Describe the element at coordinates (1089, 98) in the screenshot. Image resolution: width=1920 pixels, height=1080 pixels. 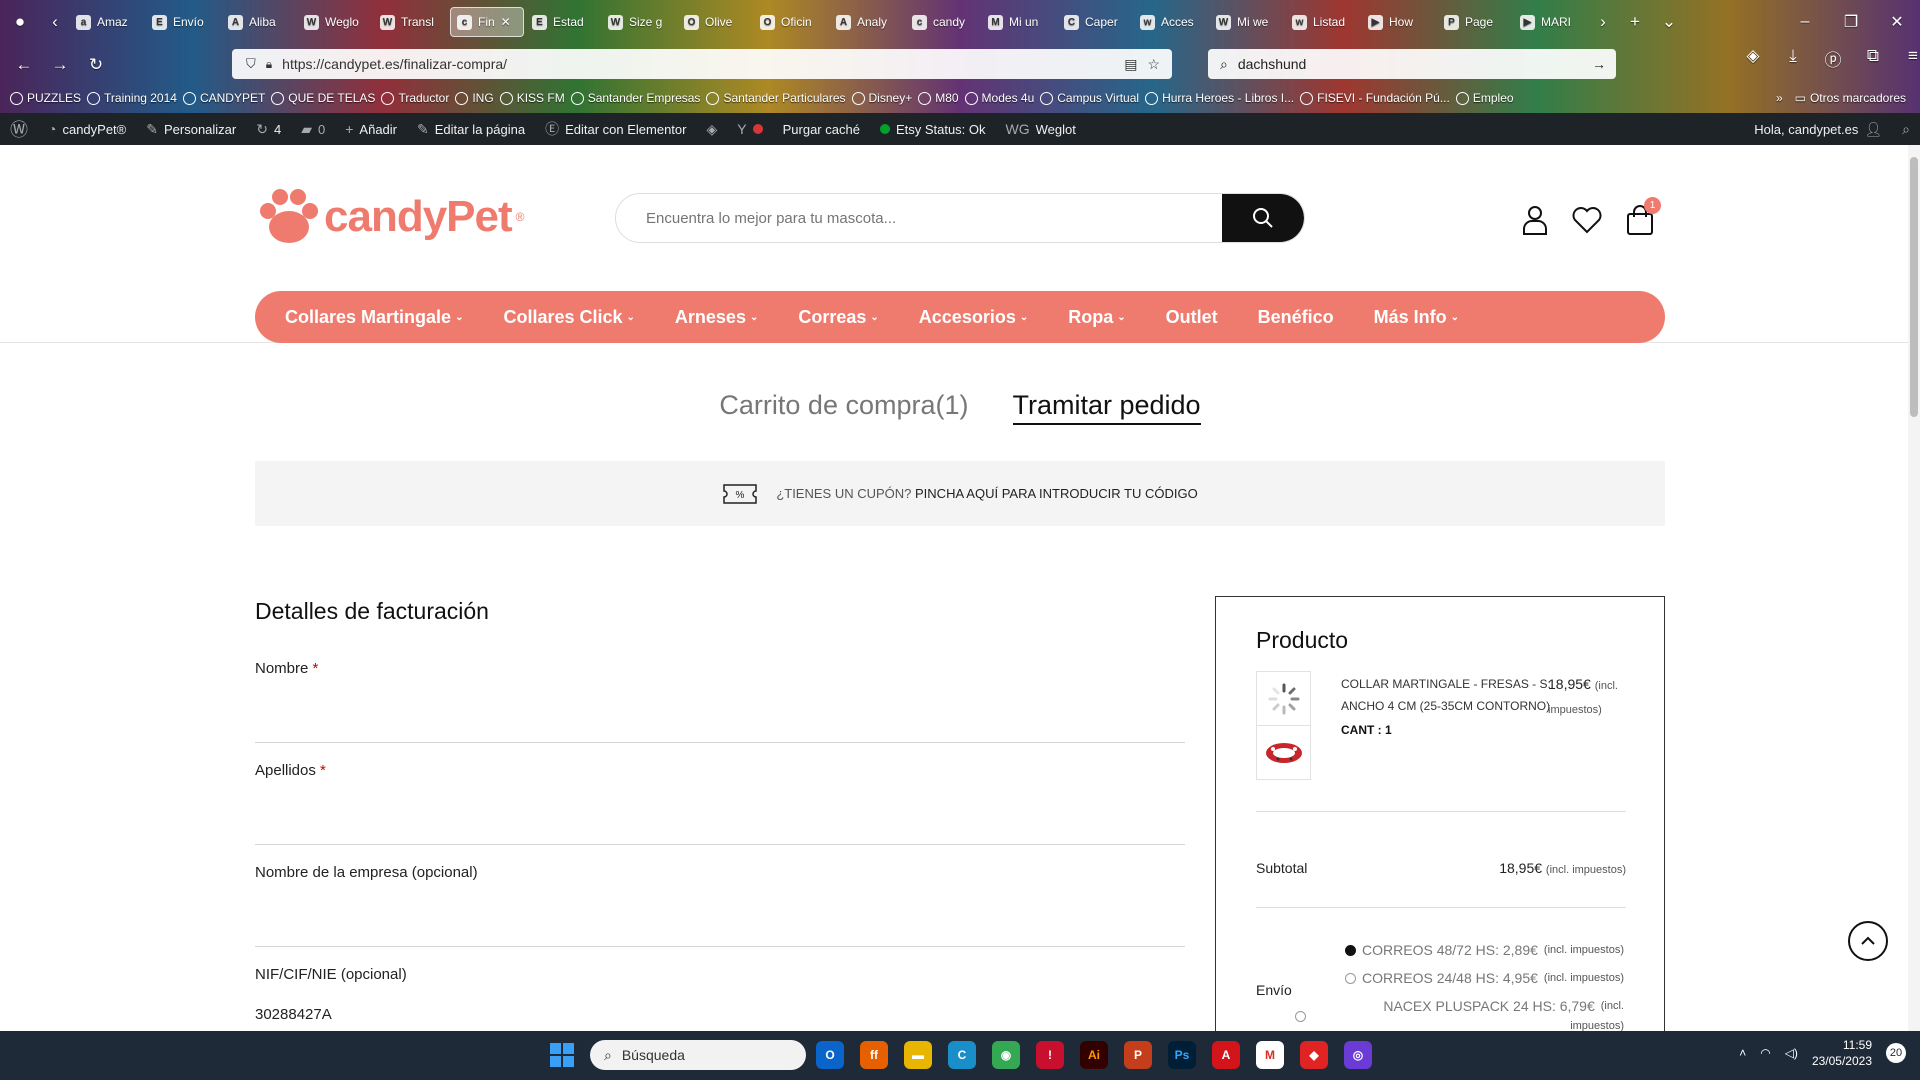
I see `bookmark-item: Campus Virtual` at that location.